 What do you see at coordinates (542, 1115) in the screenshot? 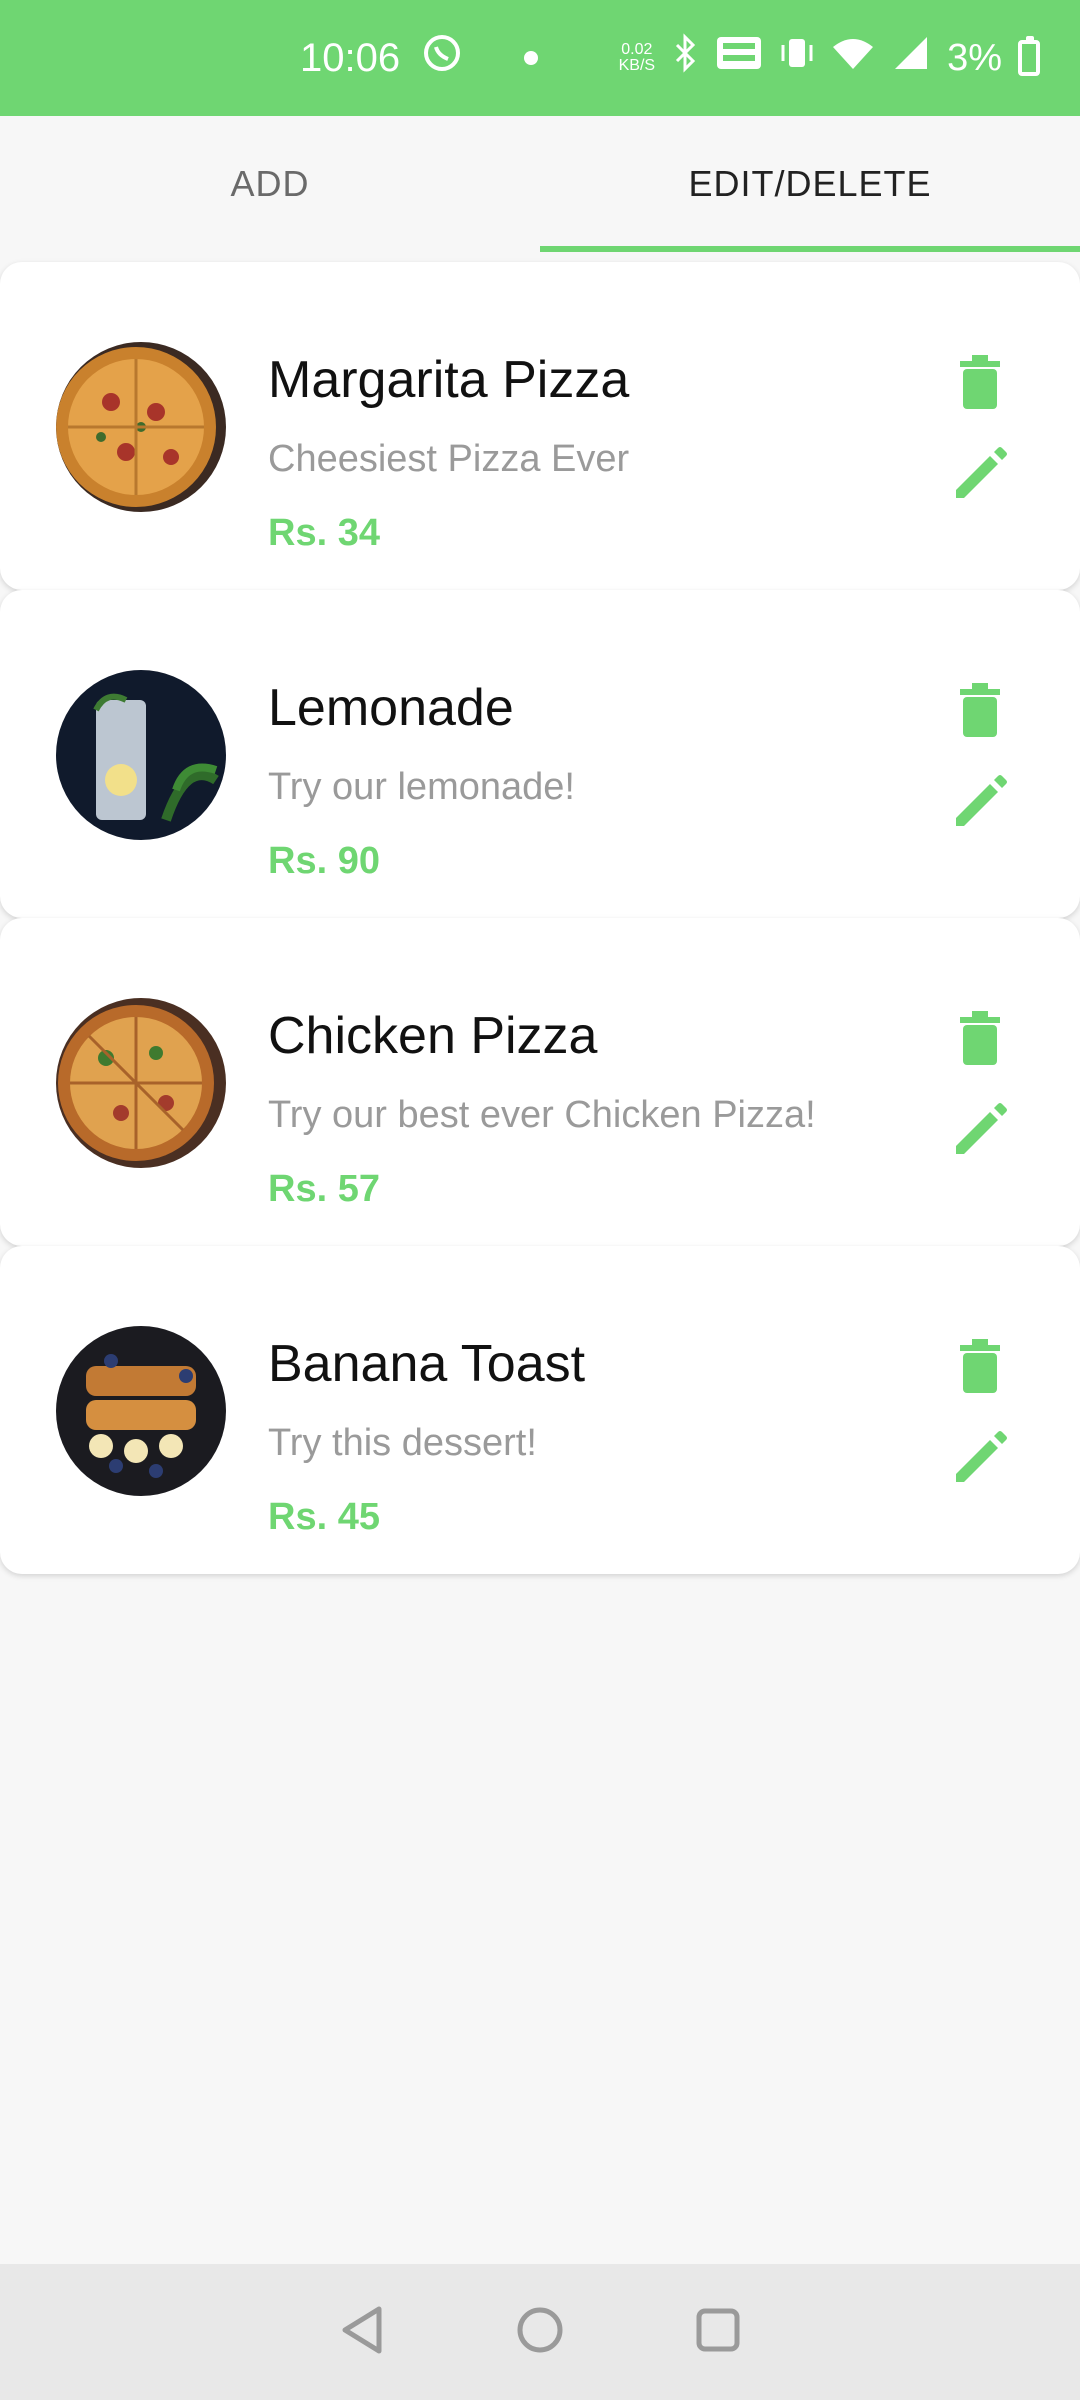
I see `item-description: Try our best ever Chicken Pizza!` at bounding box center [542, 1115].